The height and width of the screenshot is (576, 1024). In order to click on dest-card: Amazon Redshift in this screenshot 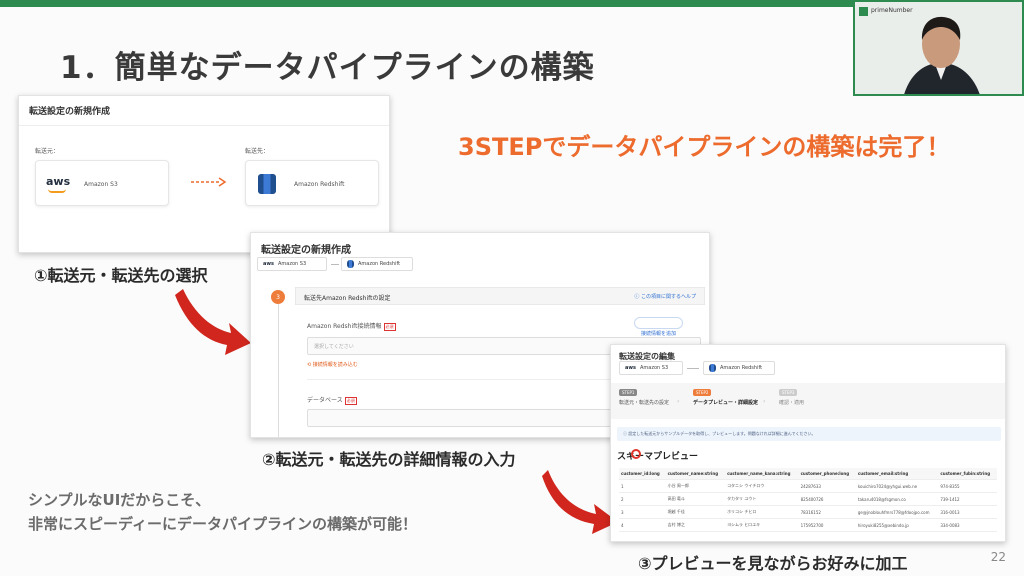, I will do `click(312, 183)`.